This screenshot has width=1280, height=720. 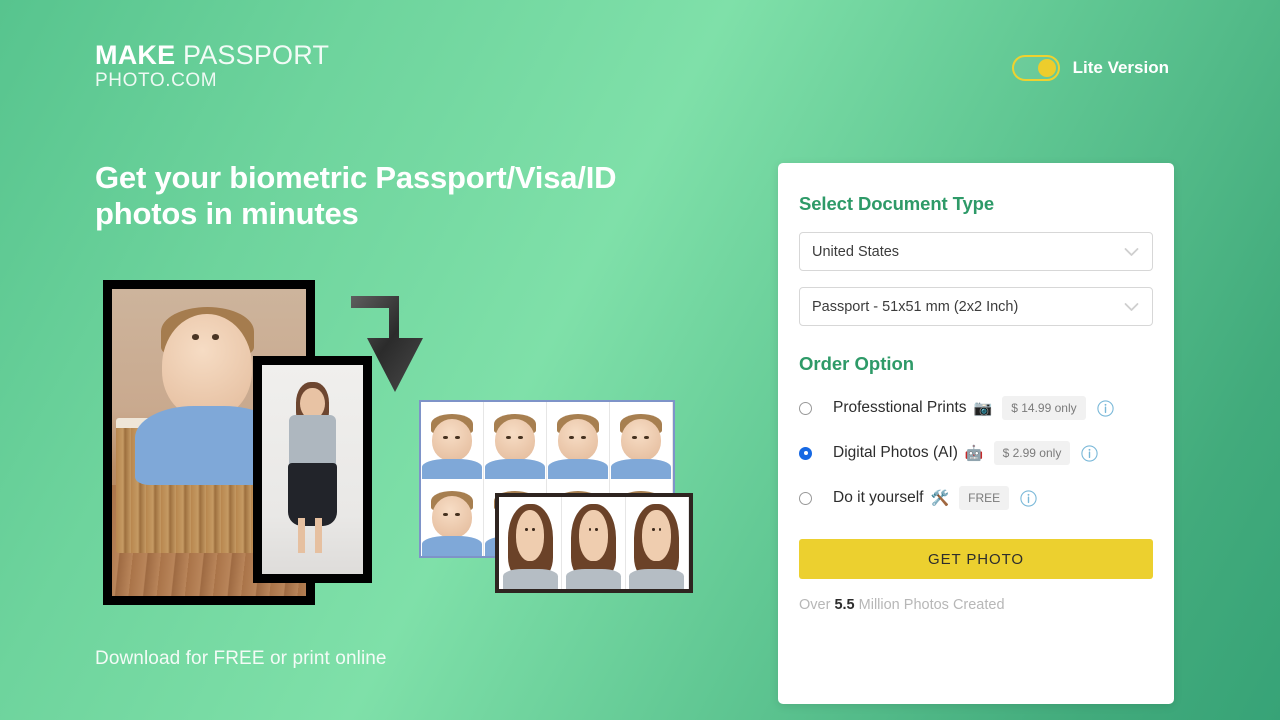 I want to click on price-badge: FREE, so click(x=984, y=498).